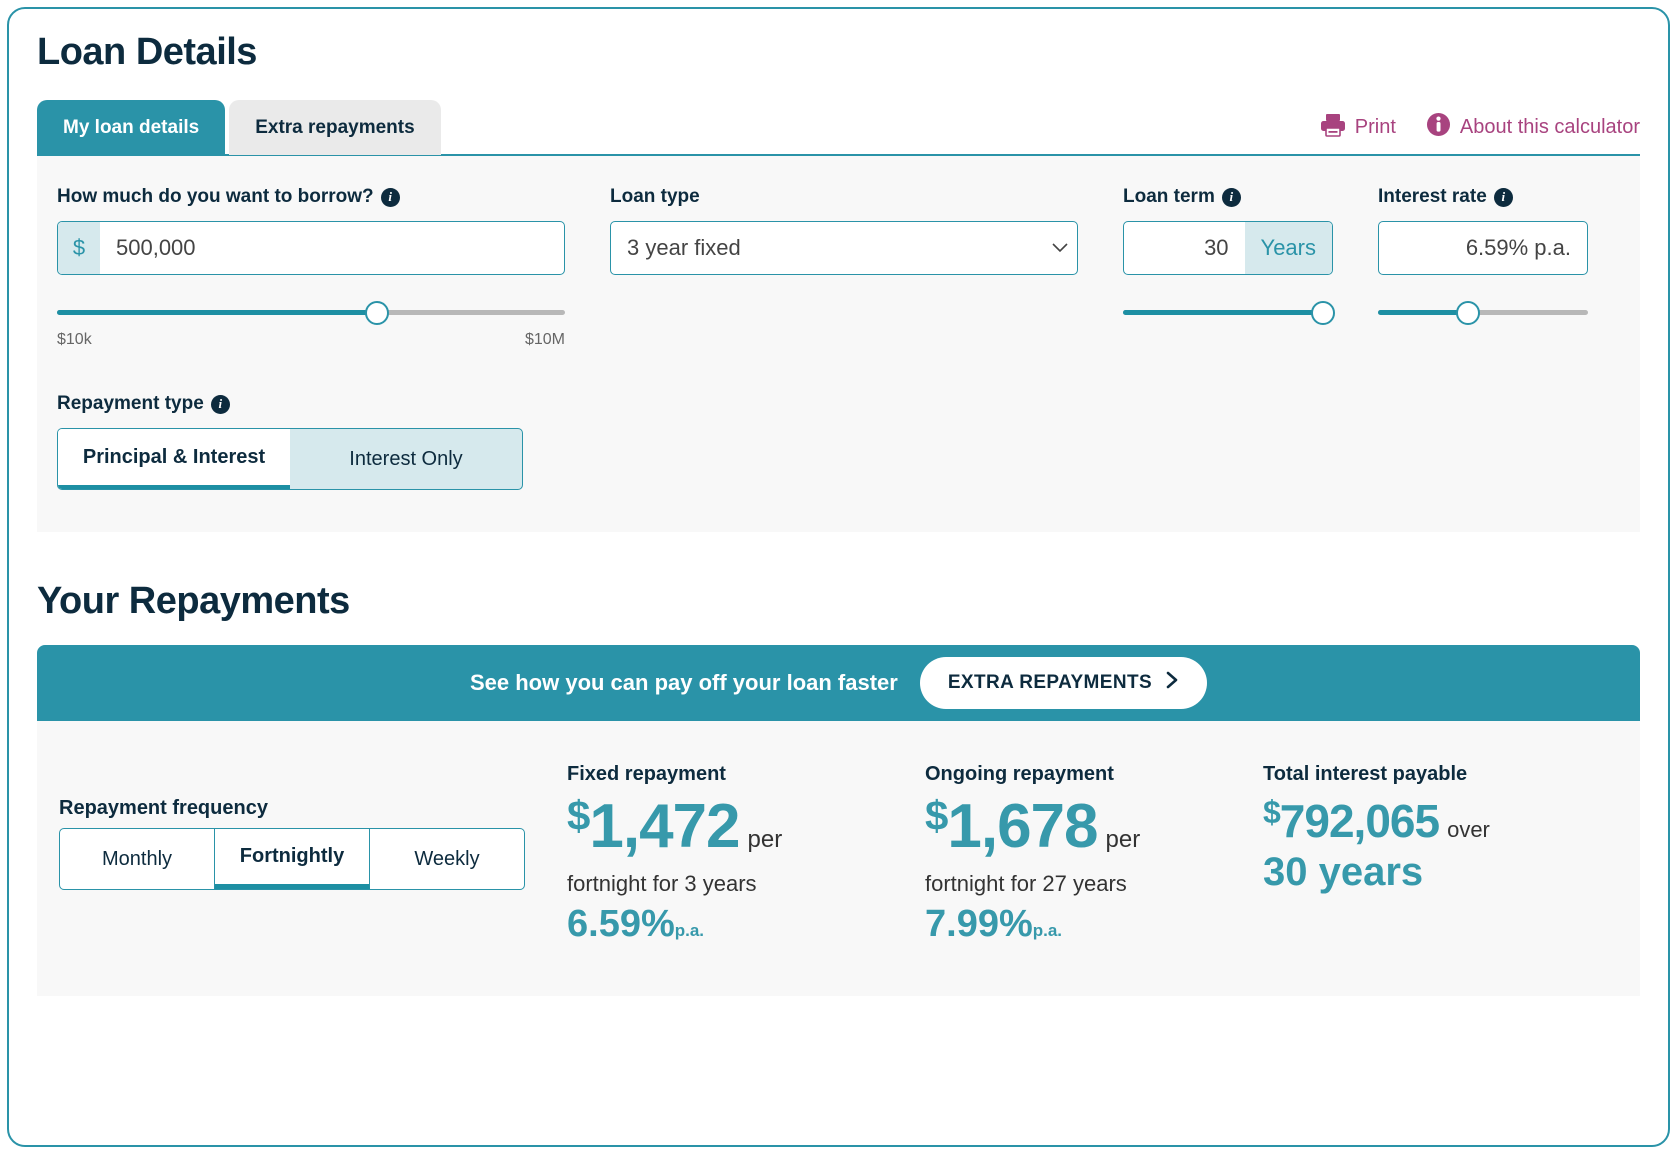 This screenshot has height=1154, width=1677. What do you see at coordinates (1365, 774) in the screenshot?
I see `total-interest-label: Total interest payable` at bounding box center [1365, 774].